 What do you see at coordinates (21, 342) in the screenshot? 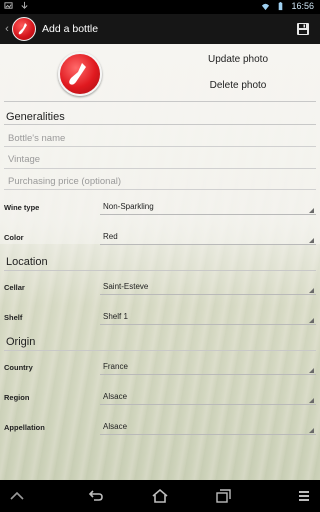
I see `origin-heading: Origin` at bounding box center [21, 342].